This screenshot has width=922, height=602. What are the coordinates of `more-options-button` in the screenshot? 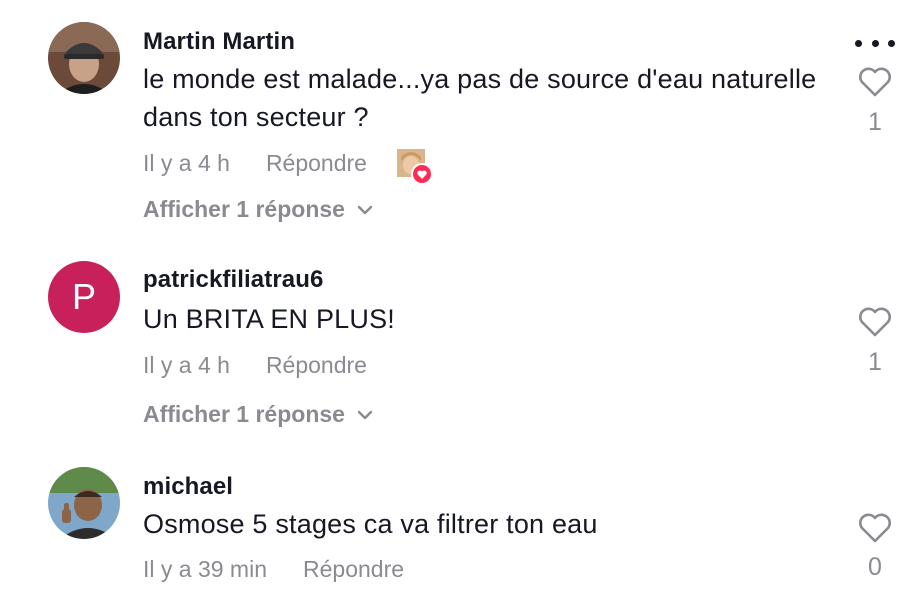 It's located at (875, 43).